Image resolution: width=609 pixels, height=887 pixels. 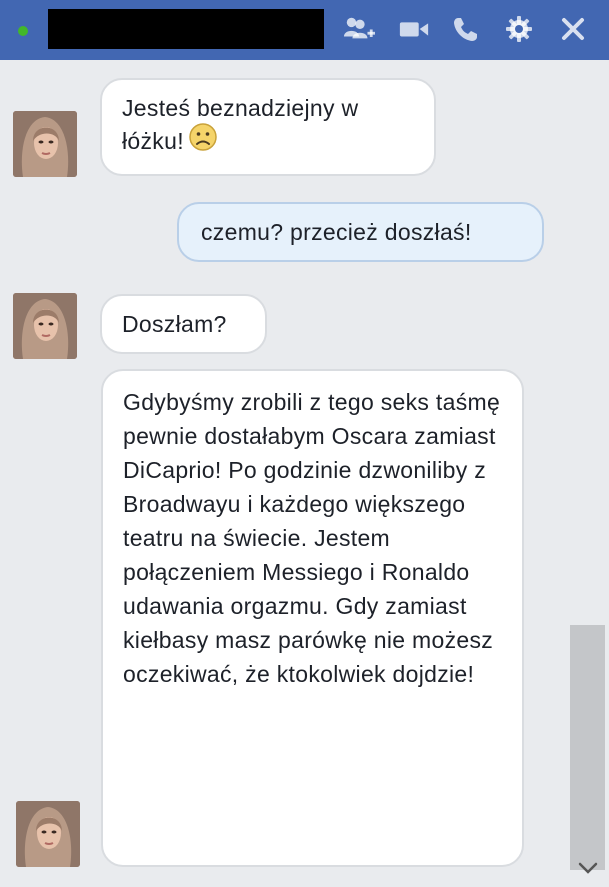 I want to click on gear-icon, so click(x=519, y=29).